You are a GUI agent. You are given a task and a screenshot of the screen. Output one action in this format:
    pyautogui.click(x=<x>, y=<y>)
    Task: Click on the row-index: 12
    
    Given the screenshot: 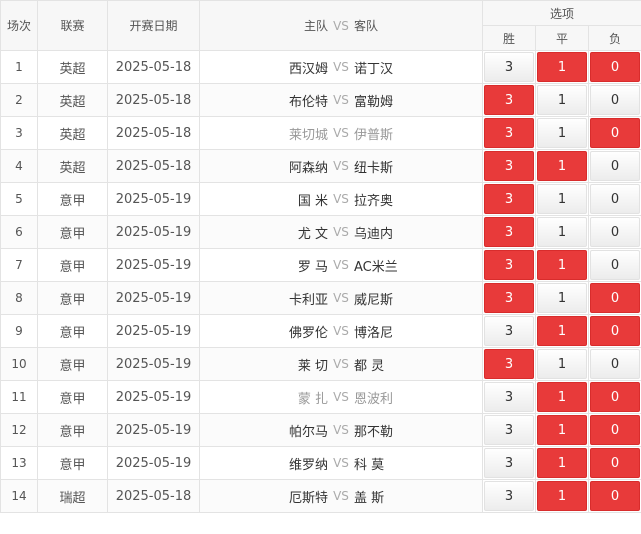 What is the action you would take?
    pyautogui.click(x=19, y=430)
    